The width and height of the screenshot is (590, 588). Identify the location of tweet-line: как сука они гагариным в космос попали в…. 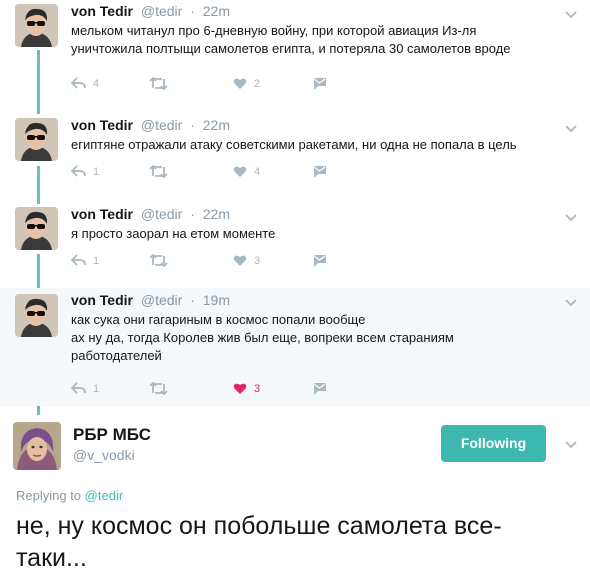
(218, 319).